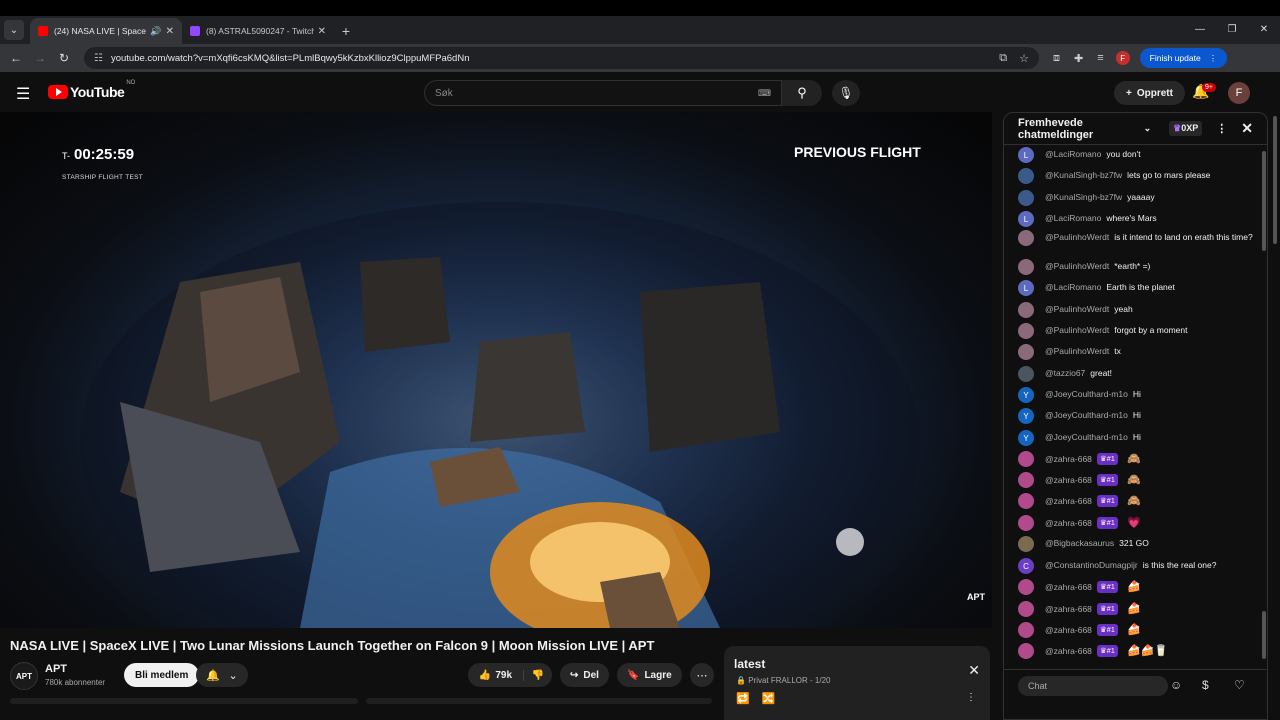  I want to click on channel-name: APT, so click(56, 669).